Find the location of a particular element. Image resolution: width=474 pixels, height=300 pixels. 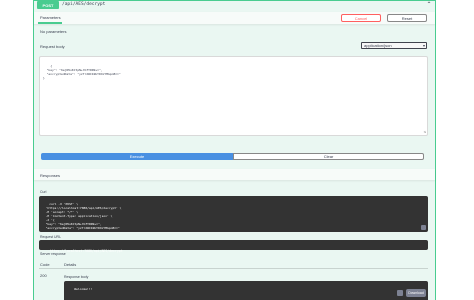

parameters-header: Parameters Cancel Reset is located at coordinates (234, 18).